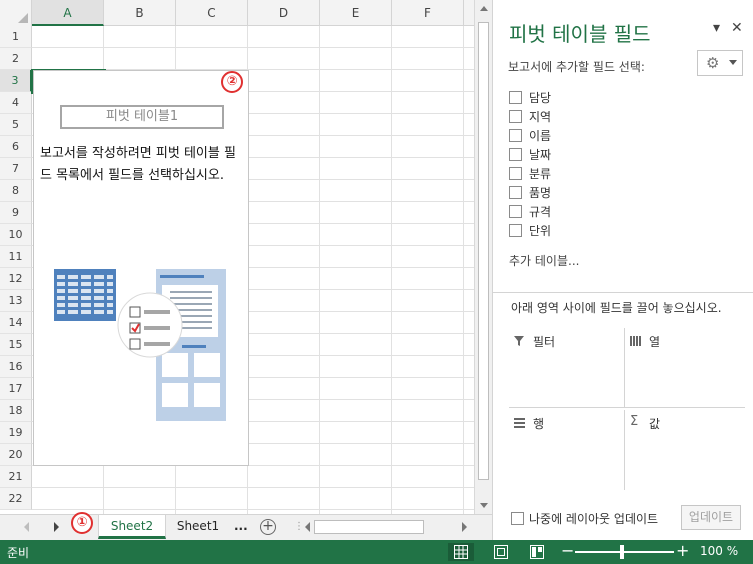 The image size is (753, 564). I want to click on tools-button: ⚙, so click(720, 63).